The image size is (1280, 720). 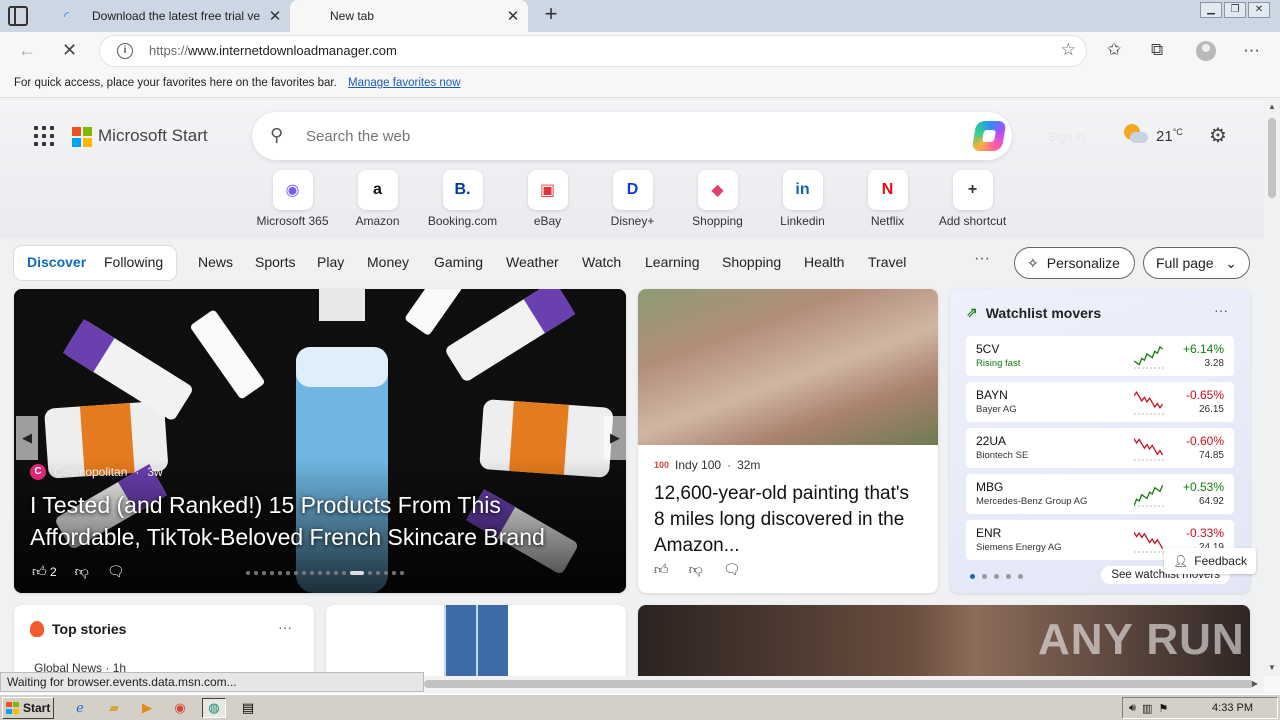 I want to click on new-tab-plus-icon: +, so click(x=551, y=14).